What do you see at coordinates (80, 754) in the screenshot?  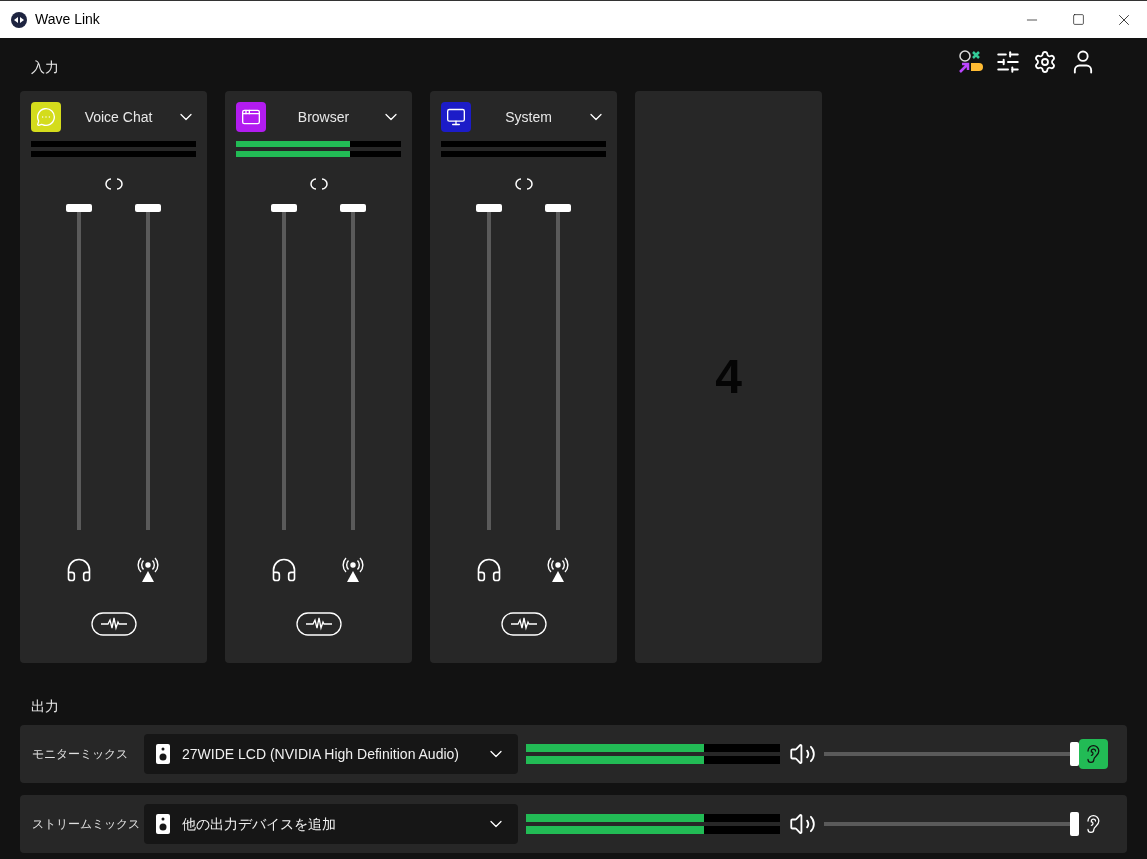 I see `mix-label: モニターミックス` at bounding box center [80, 754].